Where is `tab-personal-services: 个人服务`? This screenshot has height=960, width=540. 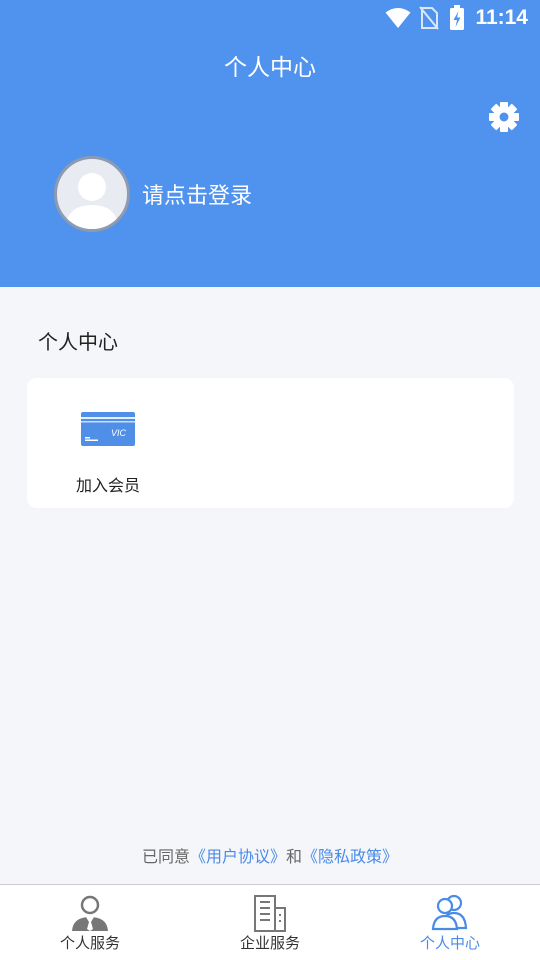 tab-personal-services: 个人服务 is located at coordinates (90, 922).